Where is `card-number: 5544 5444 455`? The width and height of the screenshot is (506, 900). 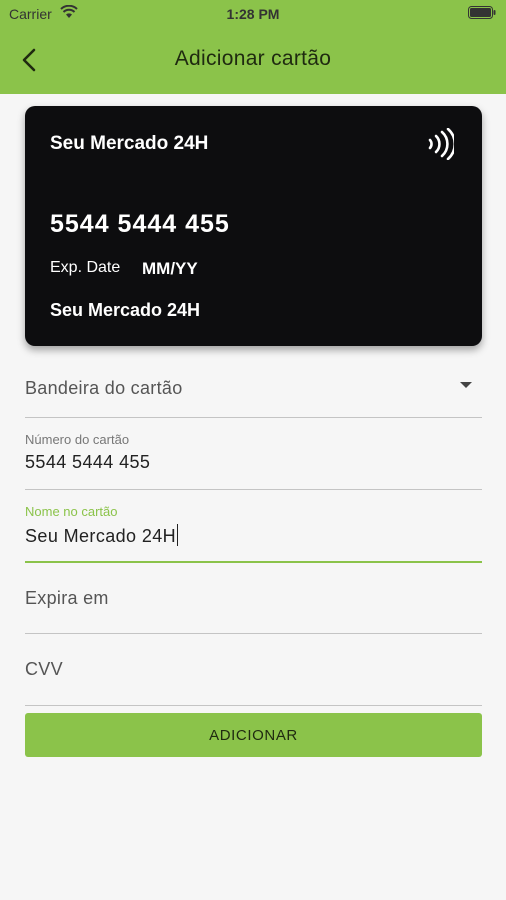 card-number: 5544 5444 455 is located at coordinates (140, 224).